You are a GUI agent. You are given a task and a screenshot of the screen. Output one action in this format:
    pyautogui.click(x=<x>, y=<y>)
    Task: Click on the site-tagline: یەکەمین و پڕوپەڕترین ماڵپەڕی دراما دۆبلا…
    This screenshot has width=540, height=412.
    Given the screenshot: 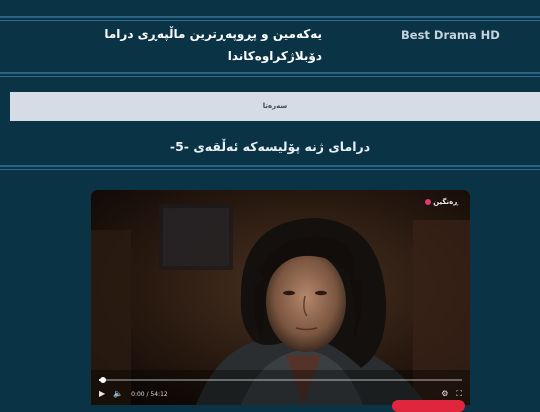 What is the action you would take?
    pyautogui.click(x=213, y=45)
    